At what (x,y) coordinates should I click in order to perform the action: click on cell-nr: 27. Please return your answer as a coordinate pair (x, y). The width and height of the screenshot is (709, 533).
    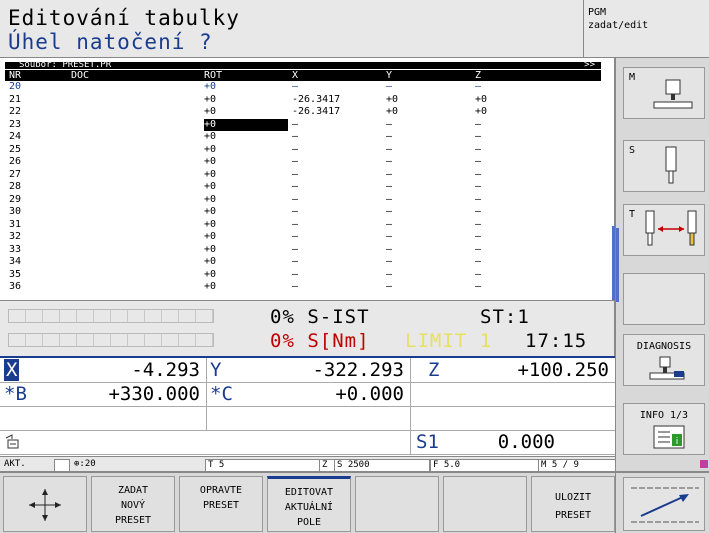
    Looking at the image, I should click on (39, 175).